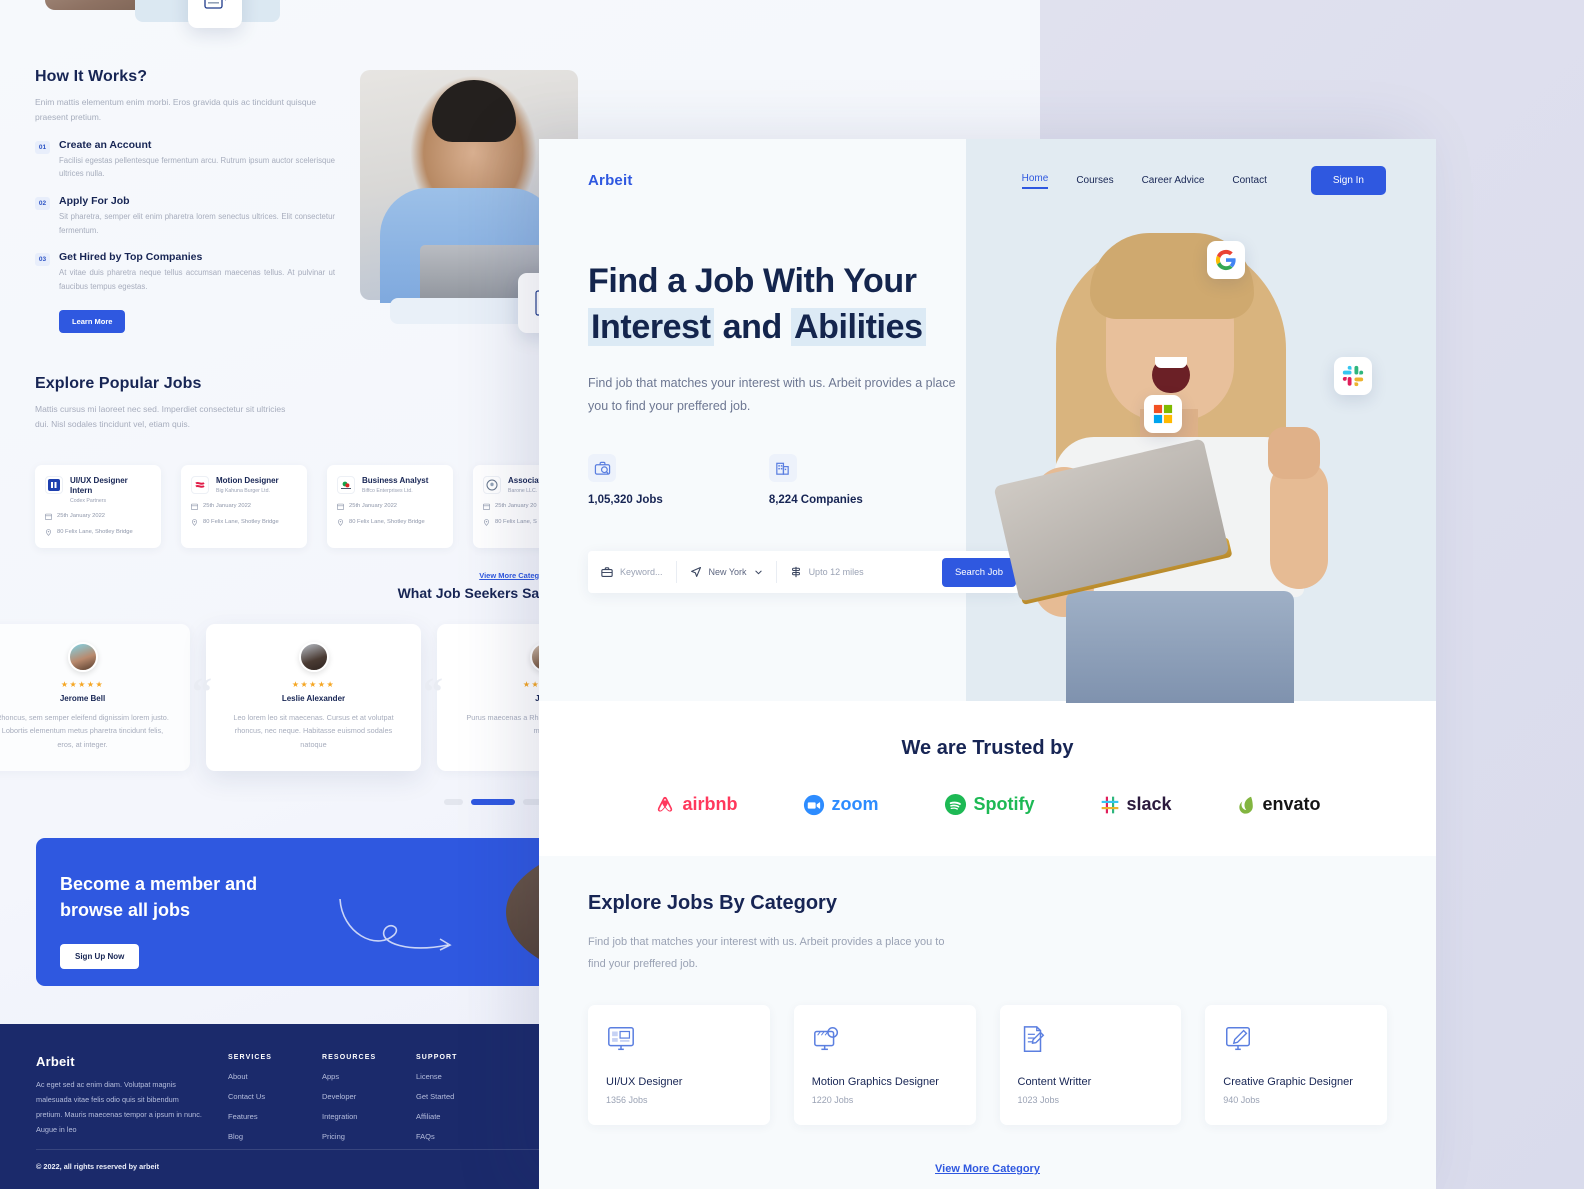 Image resolution: width=1584 pixels, height=1189 pixels. I want to click on search-radius-field: Upto 12 miles, so click(826, 572).